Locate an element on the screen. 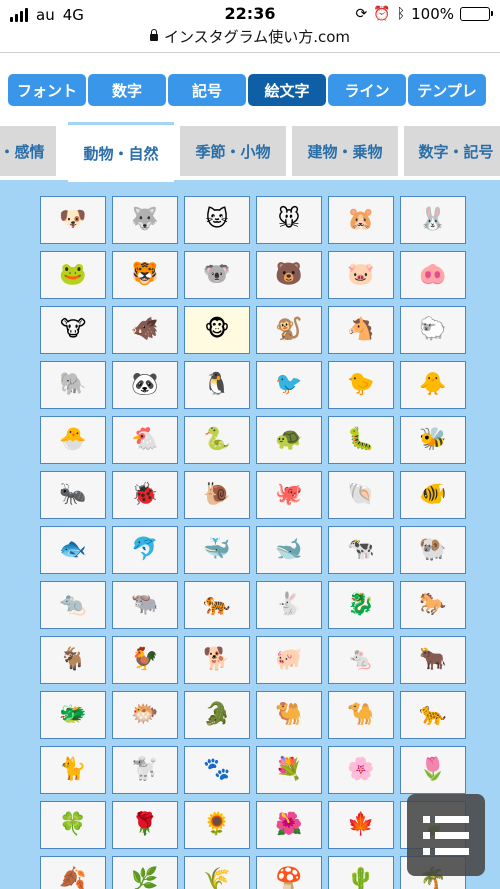 The image size is (500, 889). emoji-cell: 🐸 is located at coordinates (73, 275).